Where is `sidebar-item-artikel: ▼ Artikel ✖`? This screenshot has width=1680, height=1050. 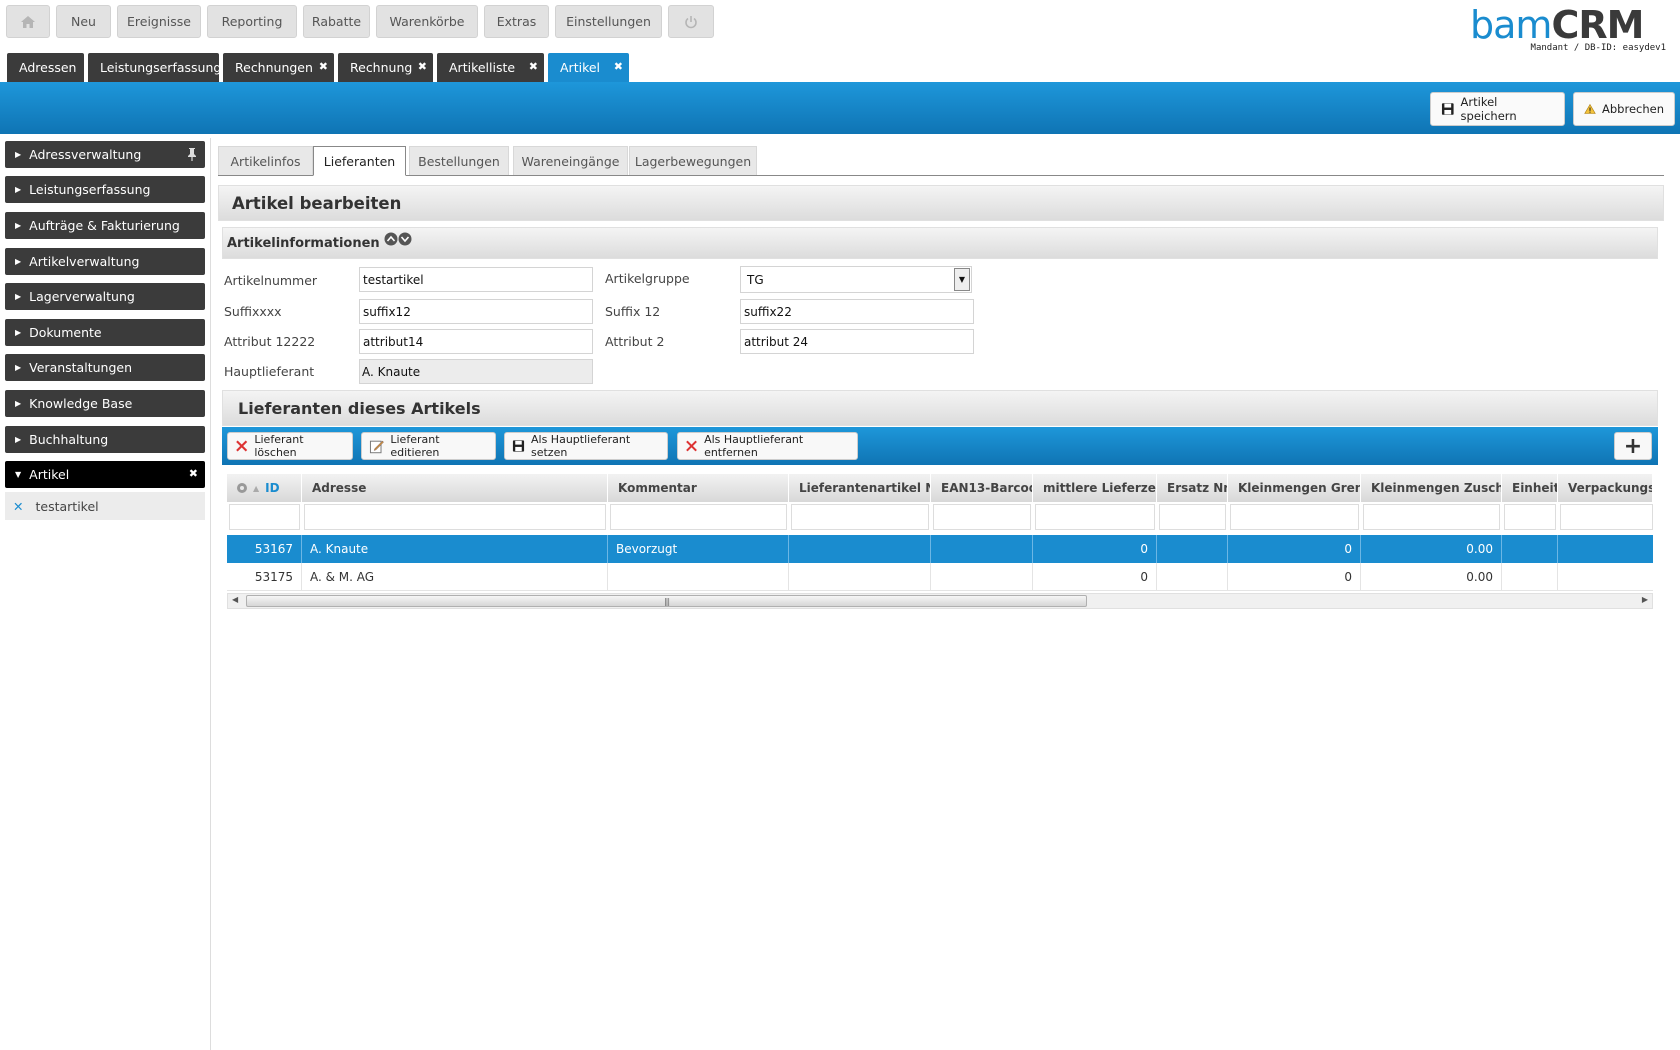
sidebar-item-artikel: ▼ Artikel ✖ is located at coordinates (105, 474).